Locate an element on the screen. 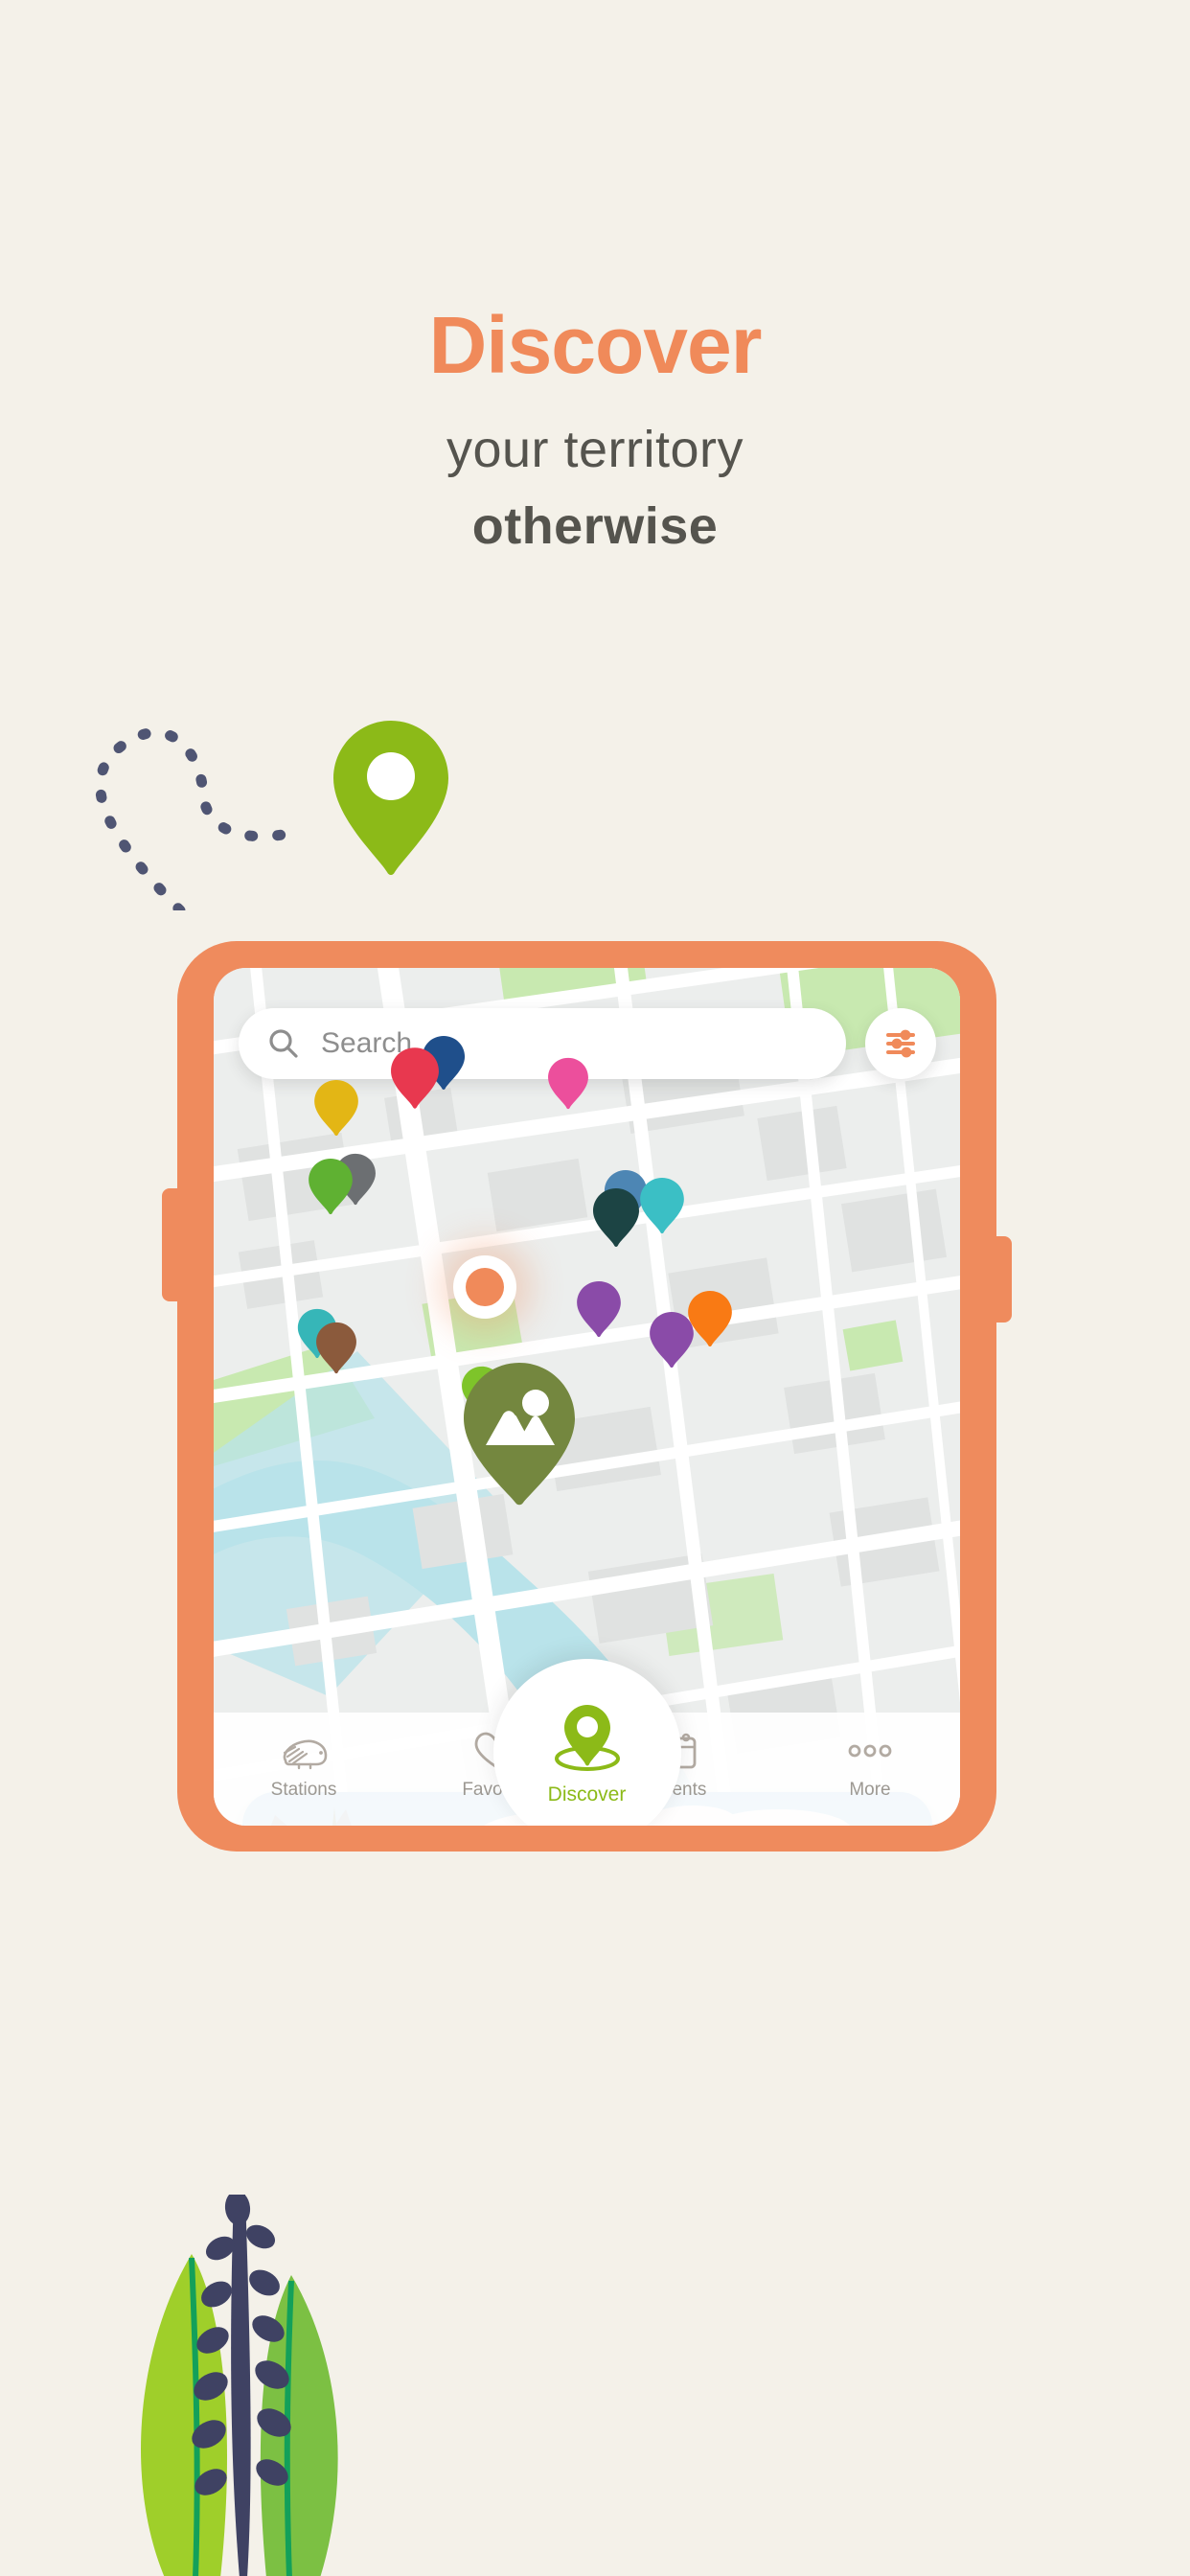 The height and width of the screenshot is (2576, 1190). nav-label: Discover is located at coordinates (587, 1794).